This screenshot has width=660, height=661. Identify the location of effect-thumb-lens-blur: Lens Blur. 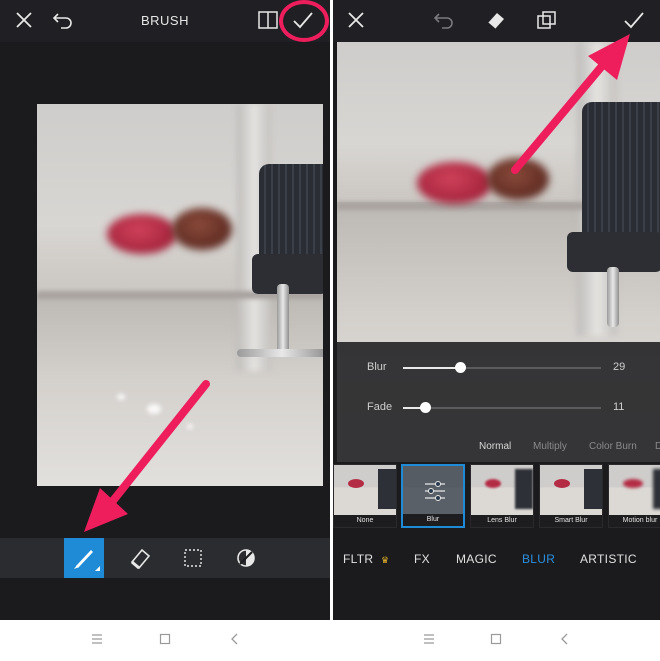
(502, 496).